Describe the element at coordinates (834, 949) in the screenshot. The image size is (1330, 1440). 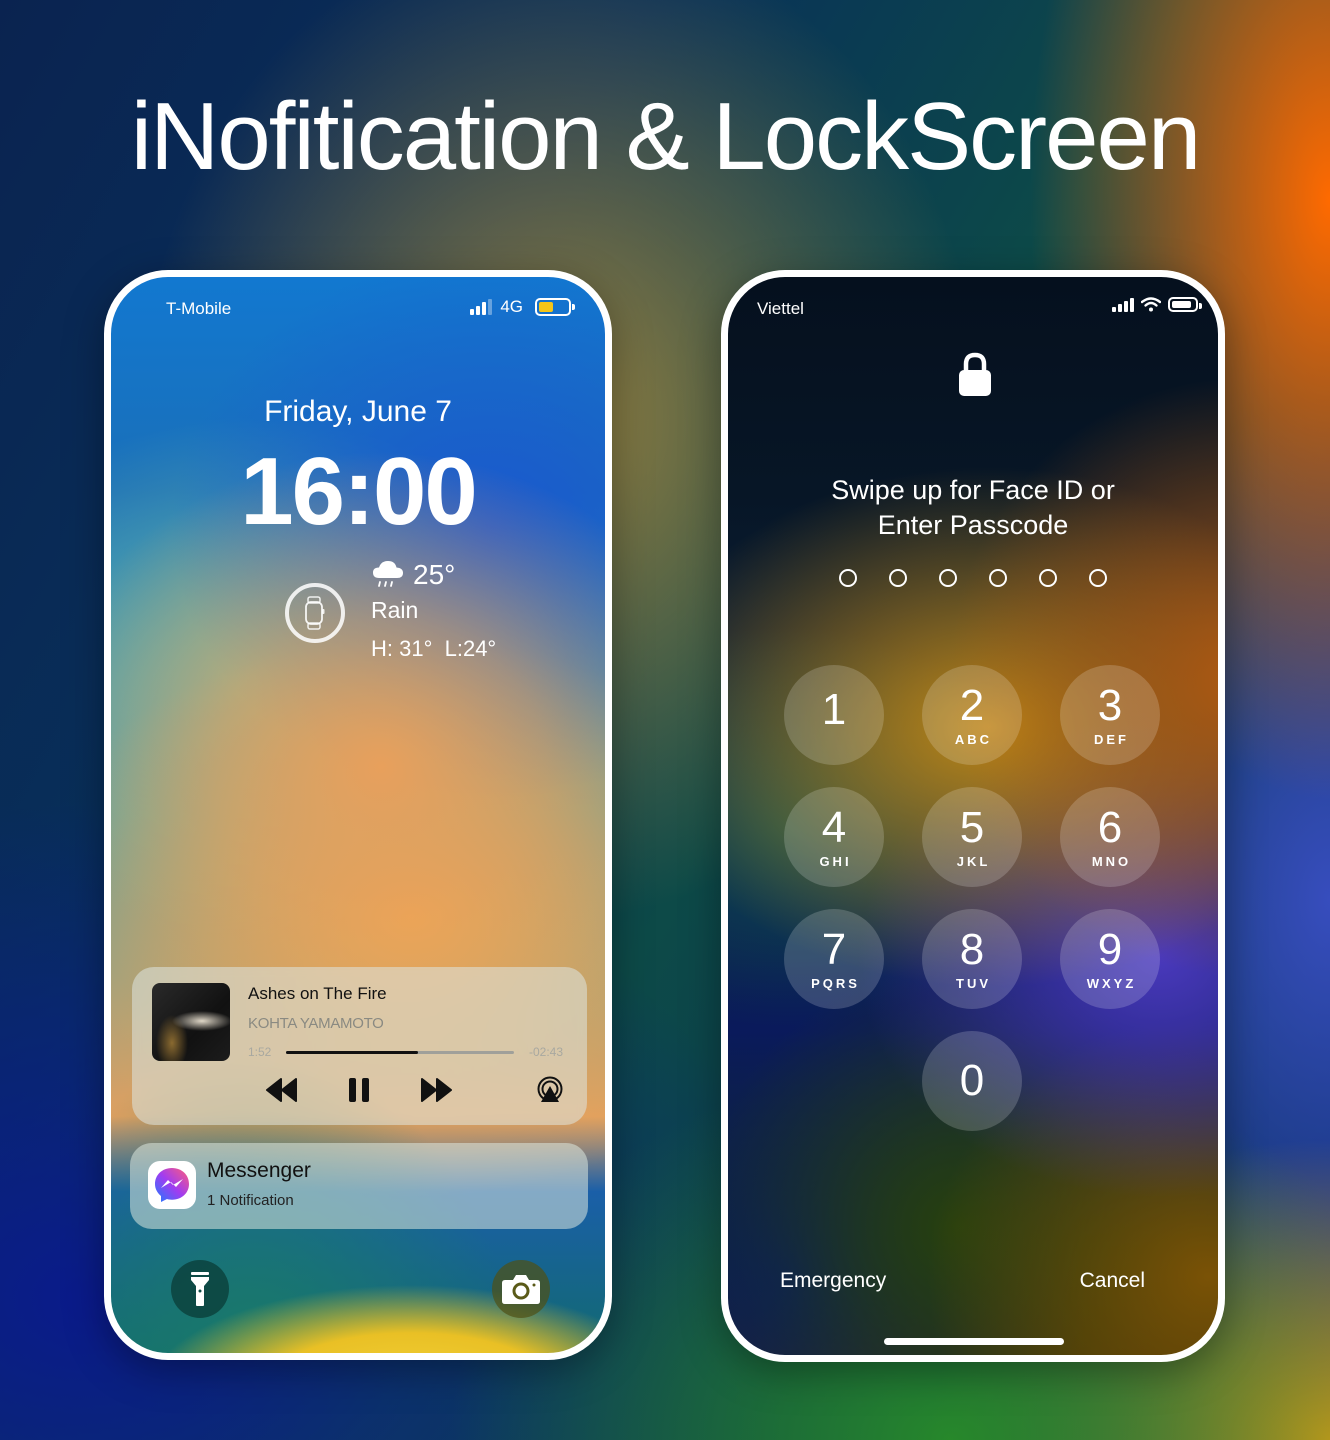
I see `key-digit: 7` at that location.